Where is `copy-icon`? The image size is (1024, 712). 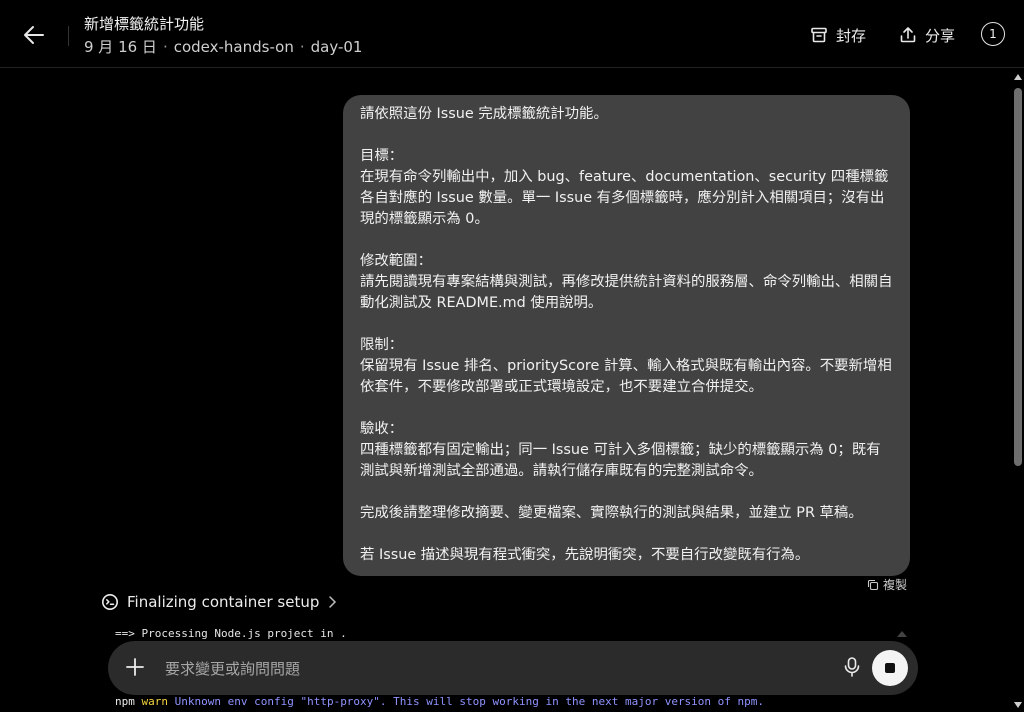
copy-icon is located at coordinates (873, 584).